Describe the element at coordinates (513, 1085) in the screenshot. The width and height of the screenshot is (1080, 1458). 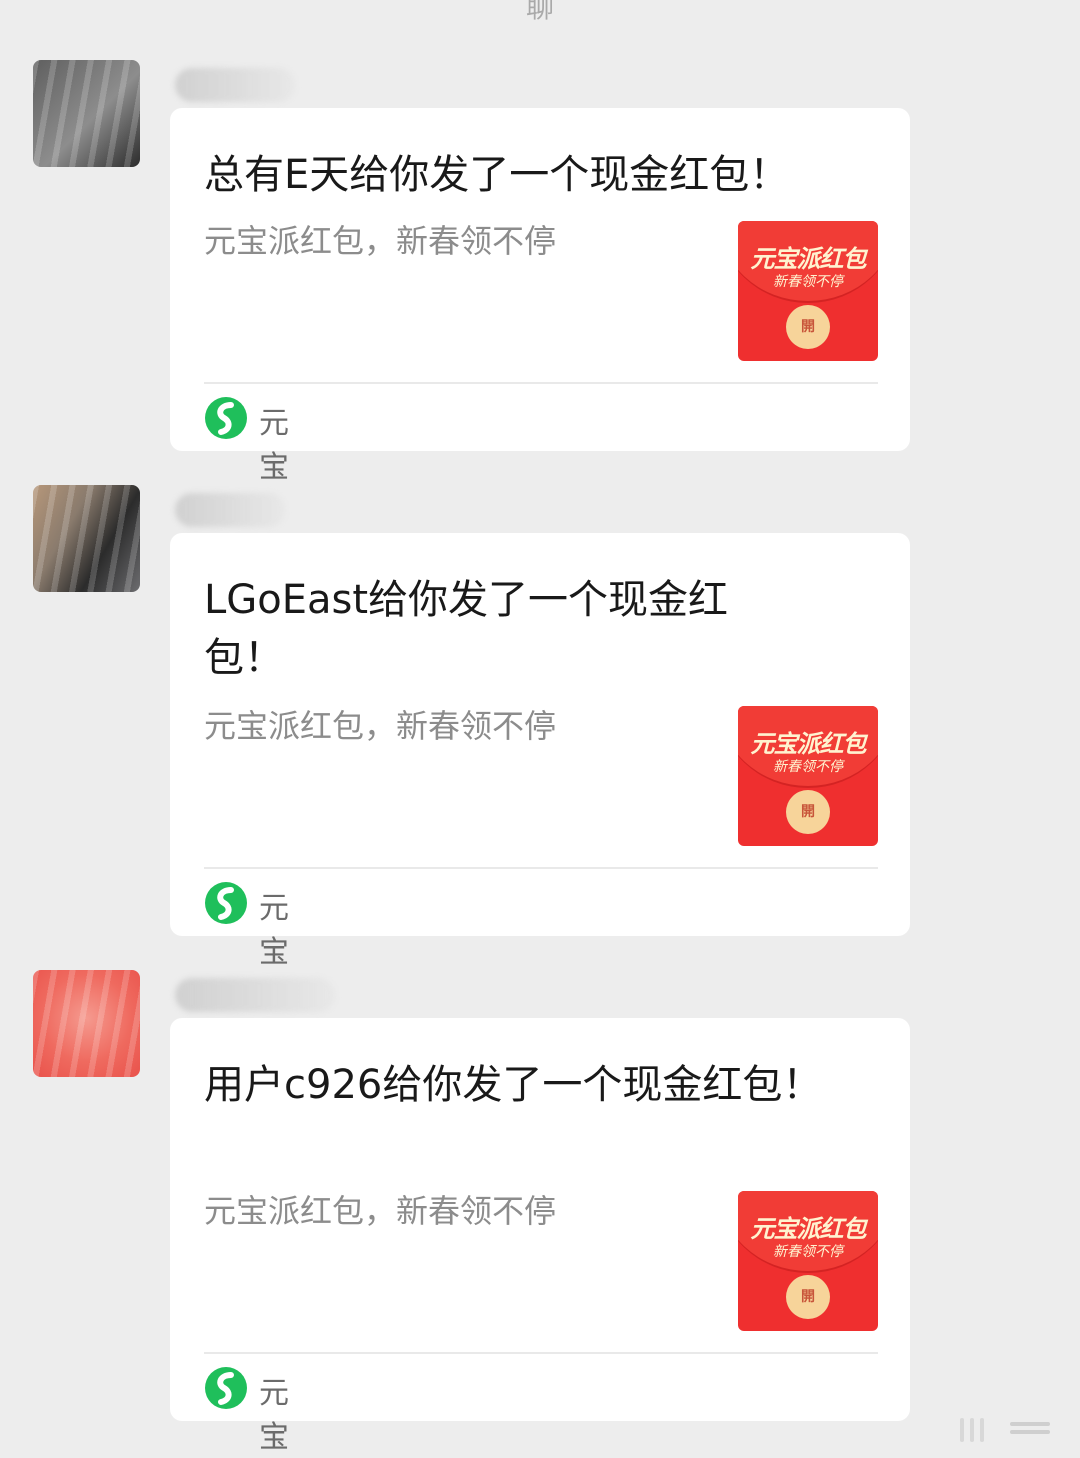
I see `card-title: 用户c926给你发了一个现金红包！` at that location.